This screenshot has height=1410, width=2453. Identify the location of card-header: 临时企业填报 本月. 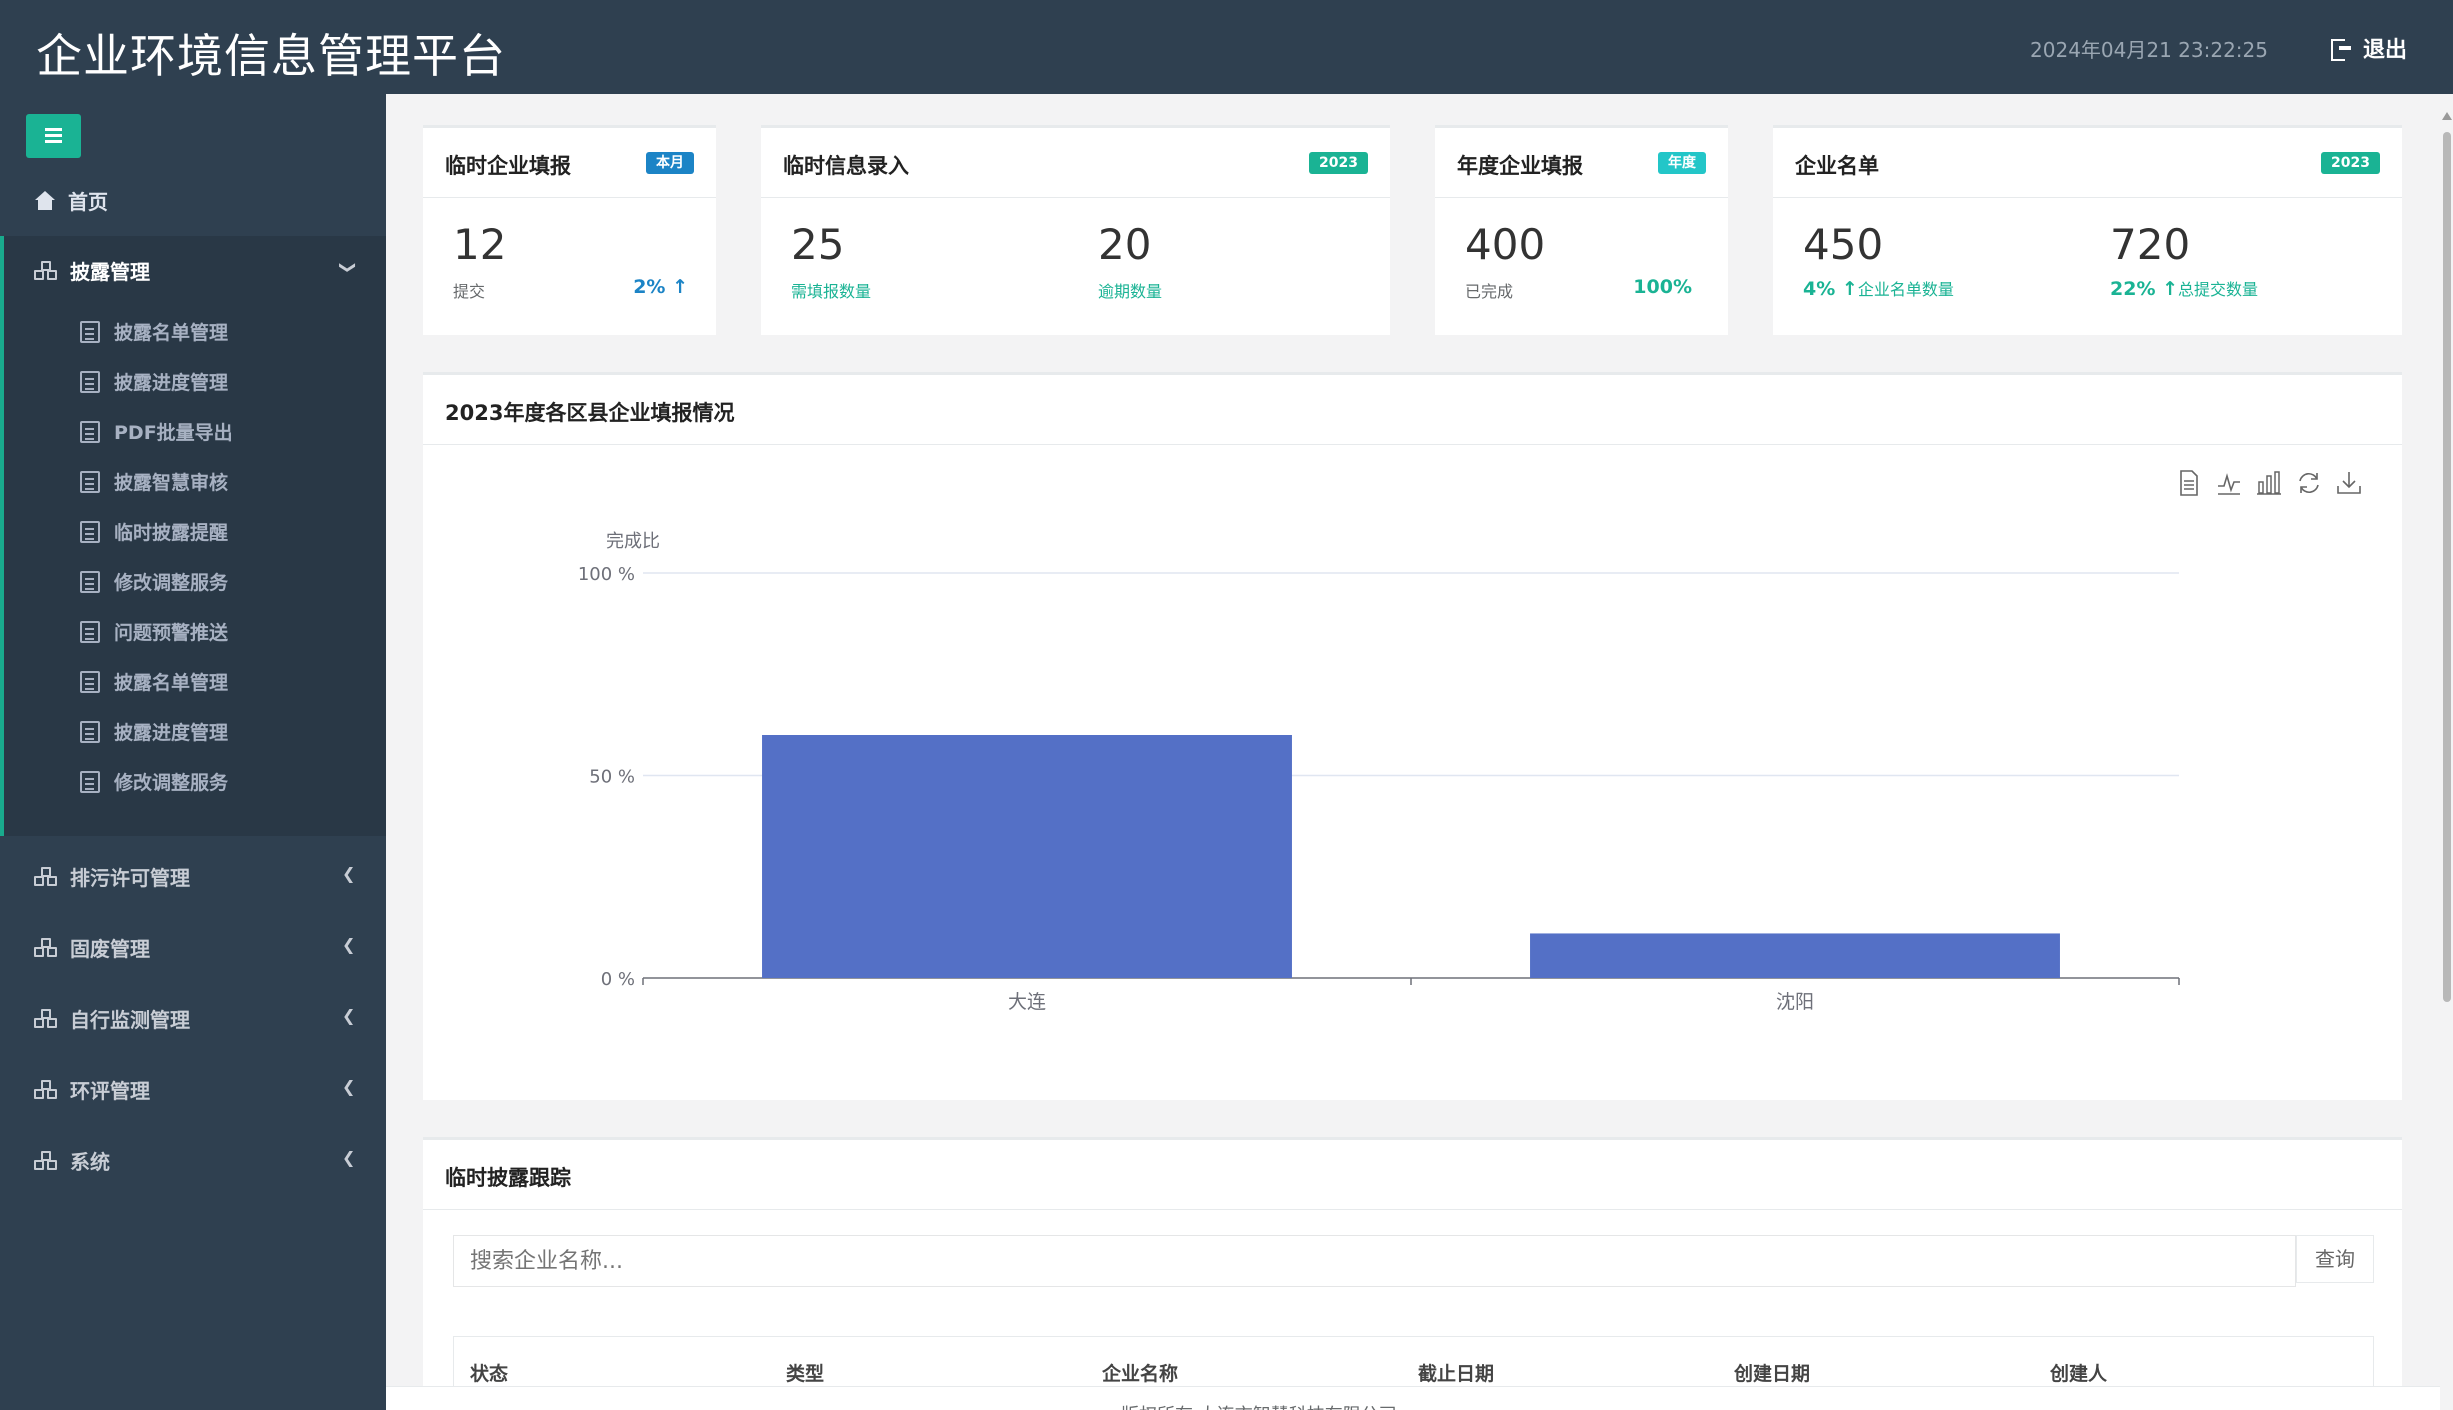
(569, 163).